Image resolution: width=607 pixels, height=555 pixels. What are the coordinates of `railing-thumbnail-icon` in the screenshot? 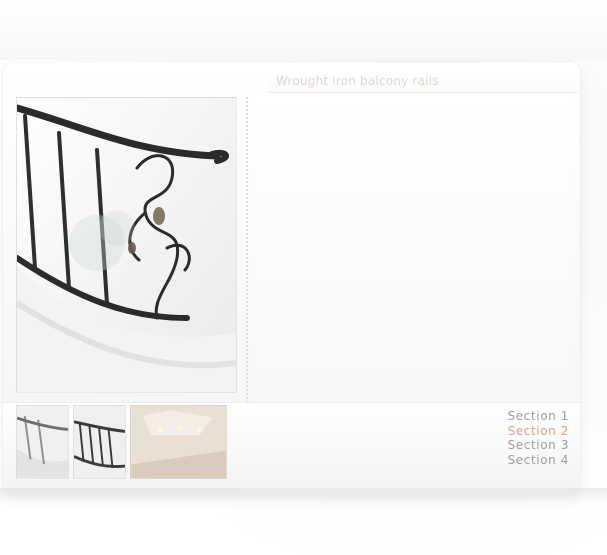 It's located at (99, 442).